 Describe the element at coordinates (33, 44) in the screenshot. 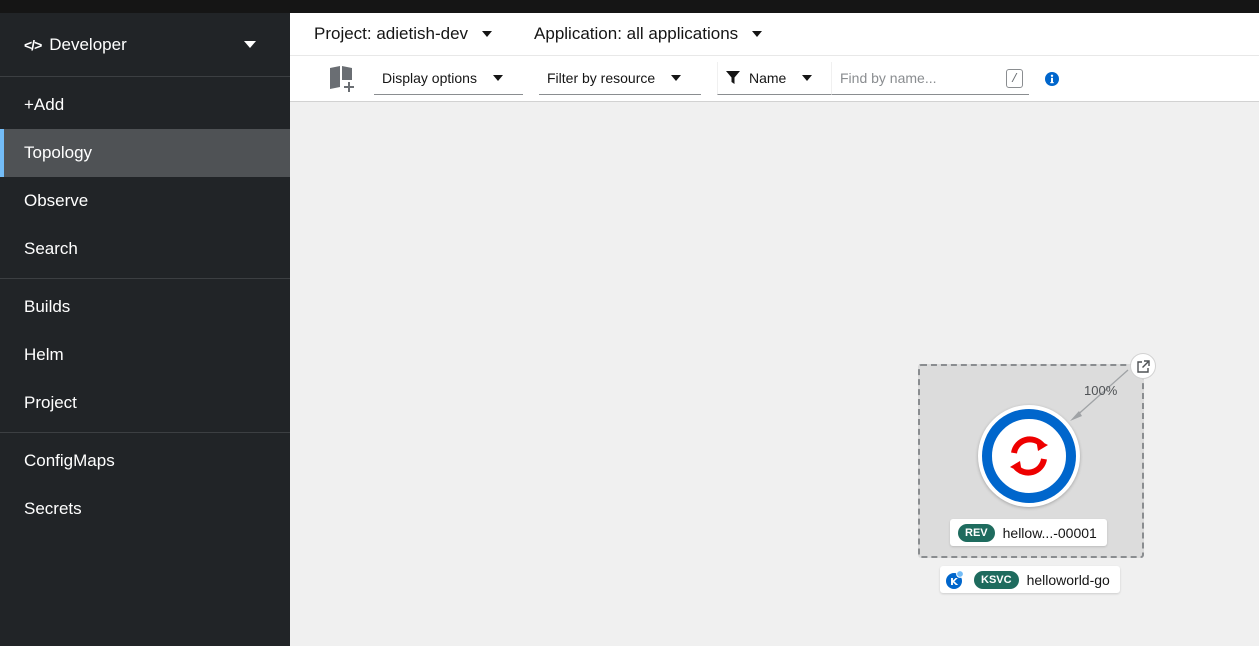

I see `code-icon: </>` at that location.